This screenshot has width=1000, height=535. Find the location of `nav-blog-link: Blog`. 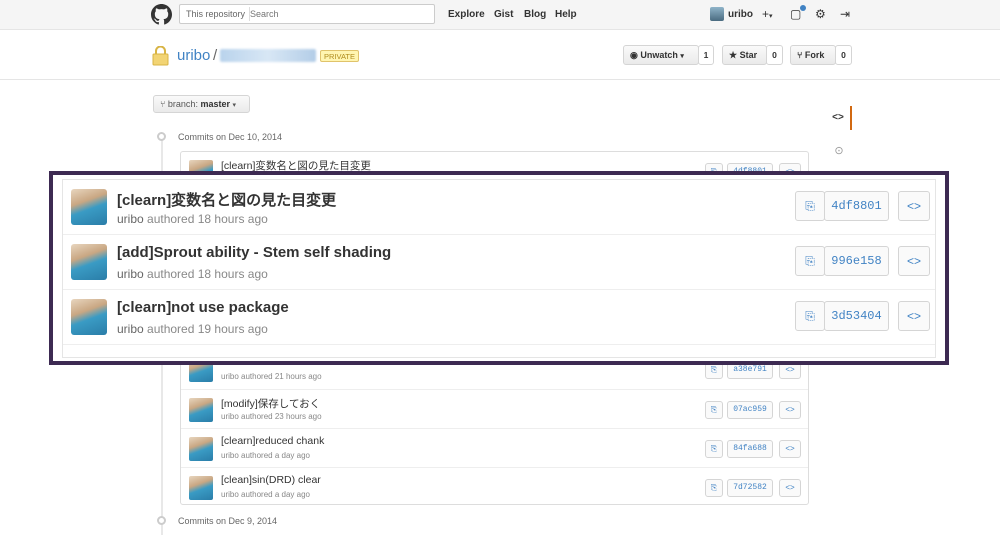

nav-blog-link: Blog is located at coordinates (535, 14).